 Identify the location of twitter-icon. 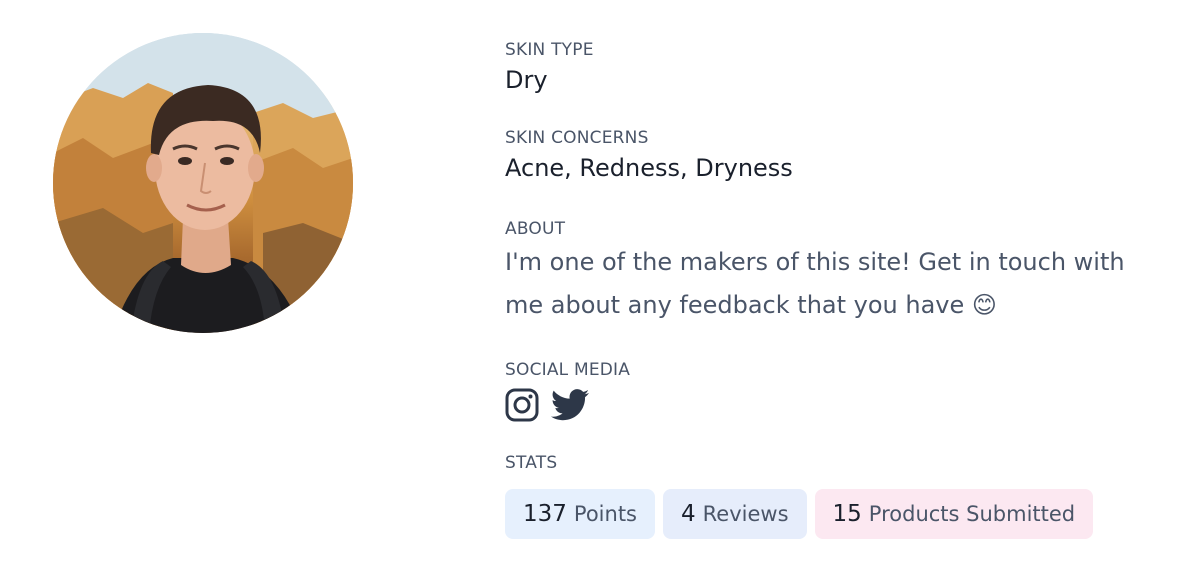
(570, 405).